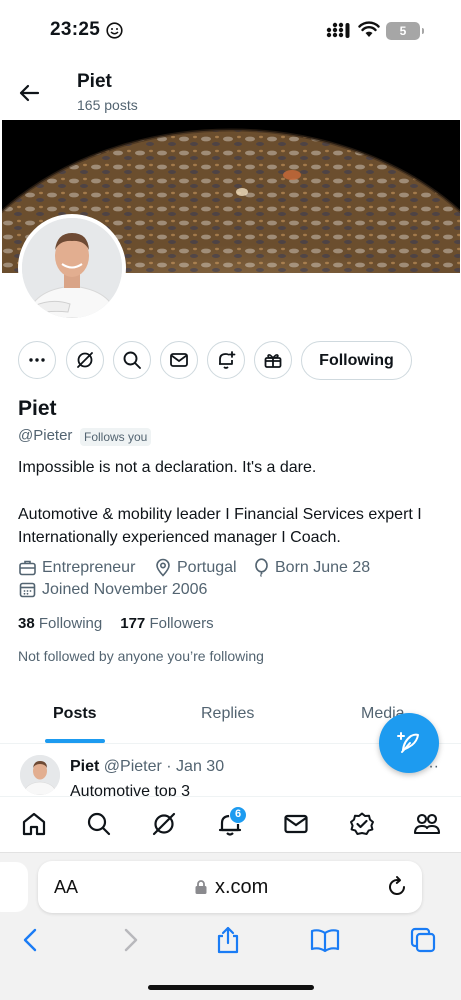 Image resolution: width=461 pixels, height=1000 pixels. I want to click on bell-plus-icon, so click(227, 360).